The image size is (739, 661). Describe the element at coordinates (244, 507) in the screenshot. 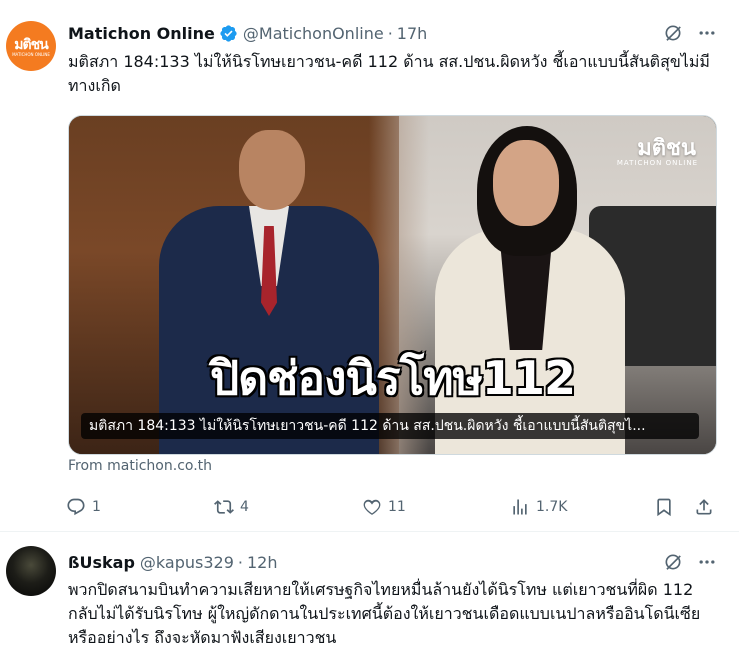

I see `repost-count: 4` at that location.